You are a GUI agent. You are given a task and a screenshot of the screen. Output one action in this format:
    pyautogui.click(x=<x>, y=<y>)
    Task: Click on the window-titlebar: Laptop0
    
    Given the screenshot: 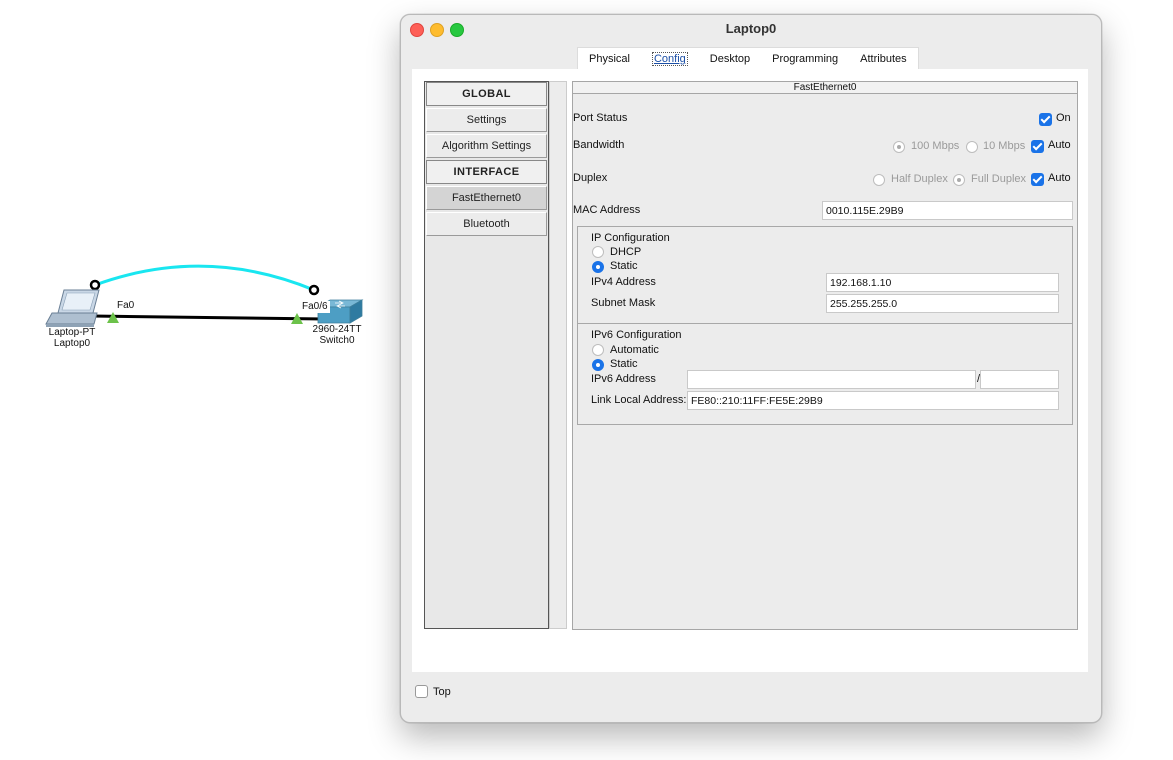 What is the action you would take?
    pyautogui.click(x=751, y=29)
    